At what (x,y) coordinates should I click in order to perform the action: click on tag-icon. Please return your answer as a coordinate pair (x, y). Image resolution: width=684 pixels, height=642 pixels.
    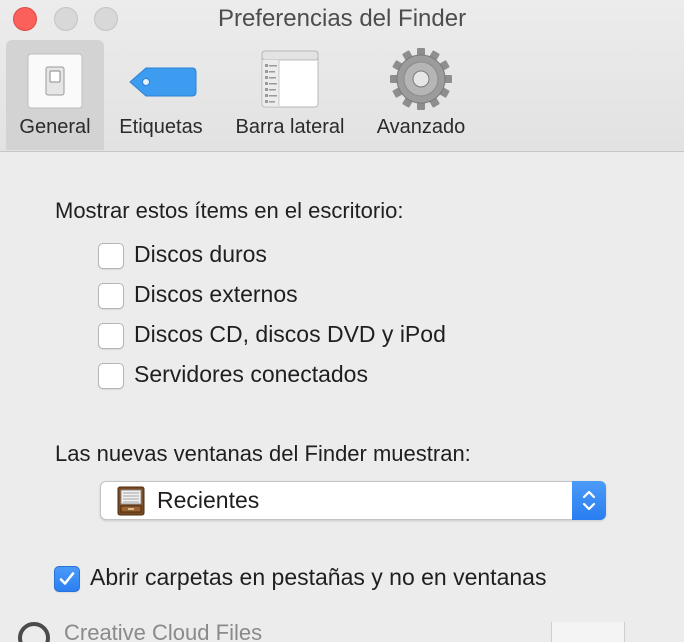
    Looking at the image, I should click on (161, 79).